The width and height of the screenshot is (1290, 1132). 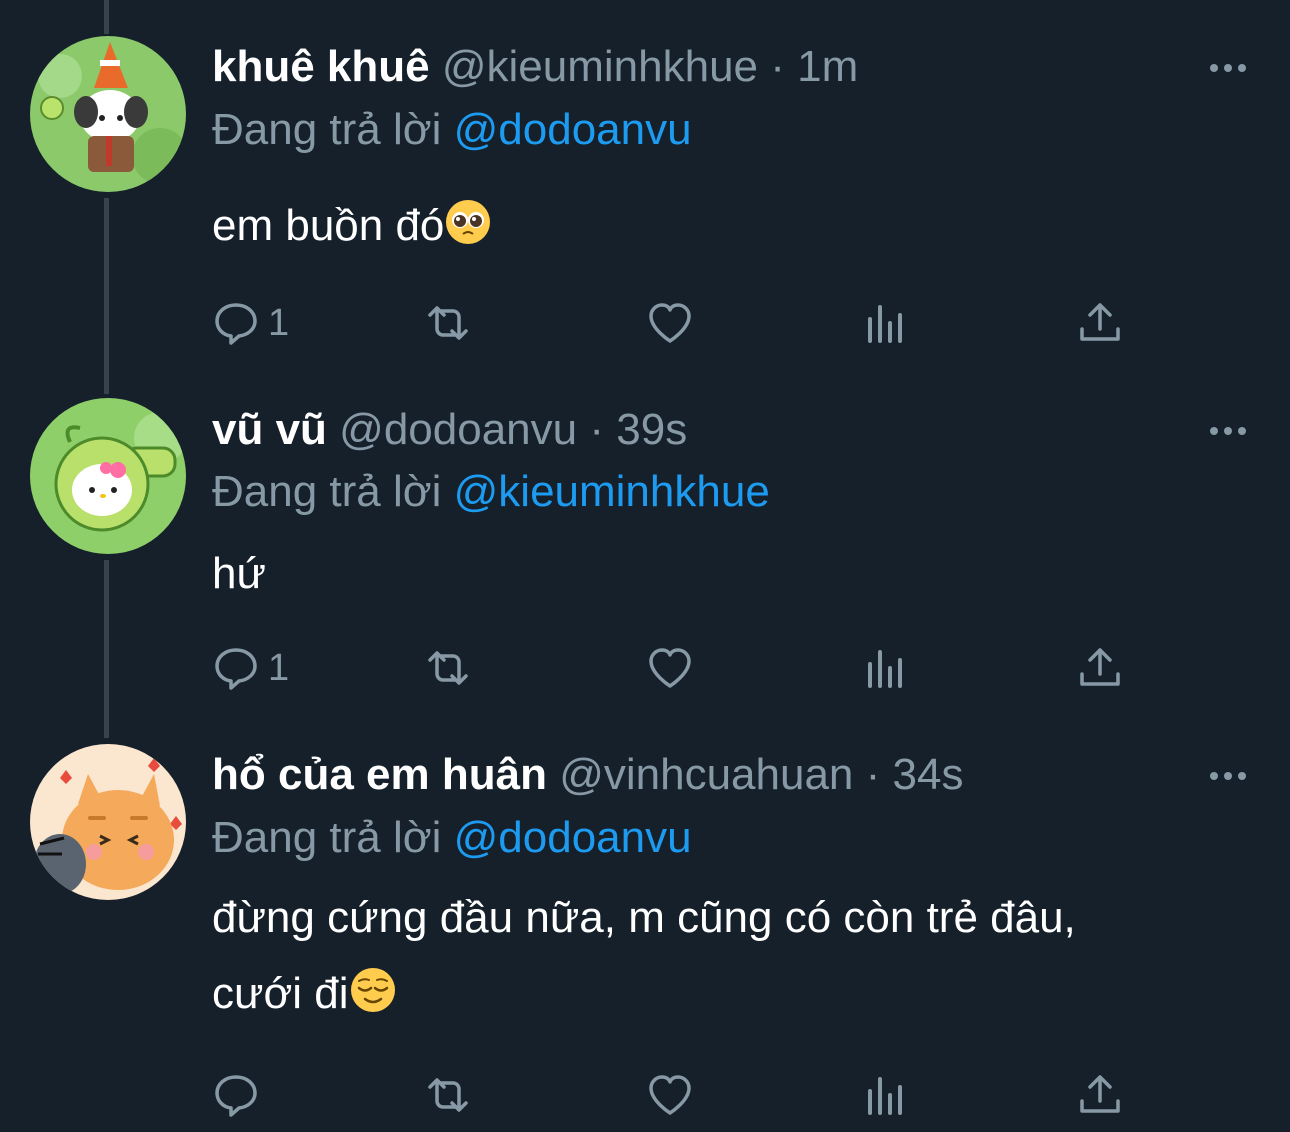 I want to click on relieved-face-icon, so click(x=372, y=990).